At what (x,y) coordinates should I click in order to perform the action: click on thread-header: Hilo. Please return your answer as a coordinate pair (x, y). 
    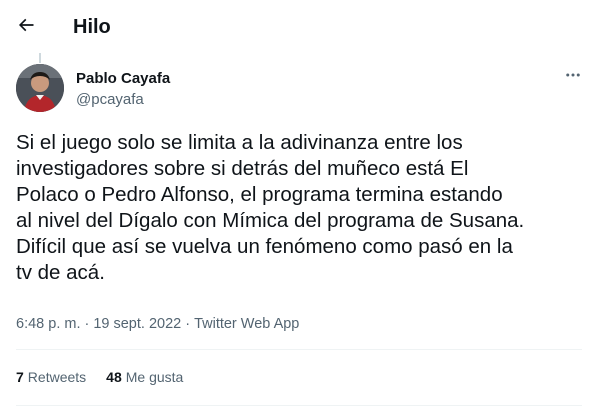
    Looking at the image, I should click on (299, 26).